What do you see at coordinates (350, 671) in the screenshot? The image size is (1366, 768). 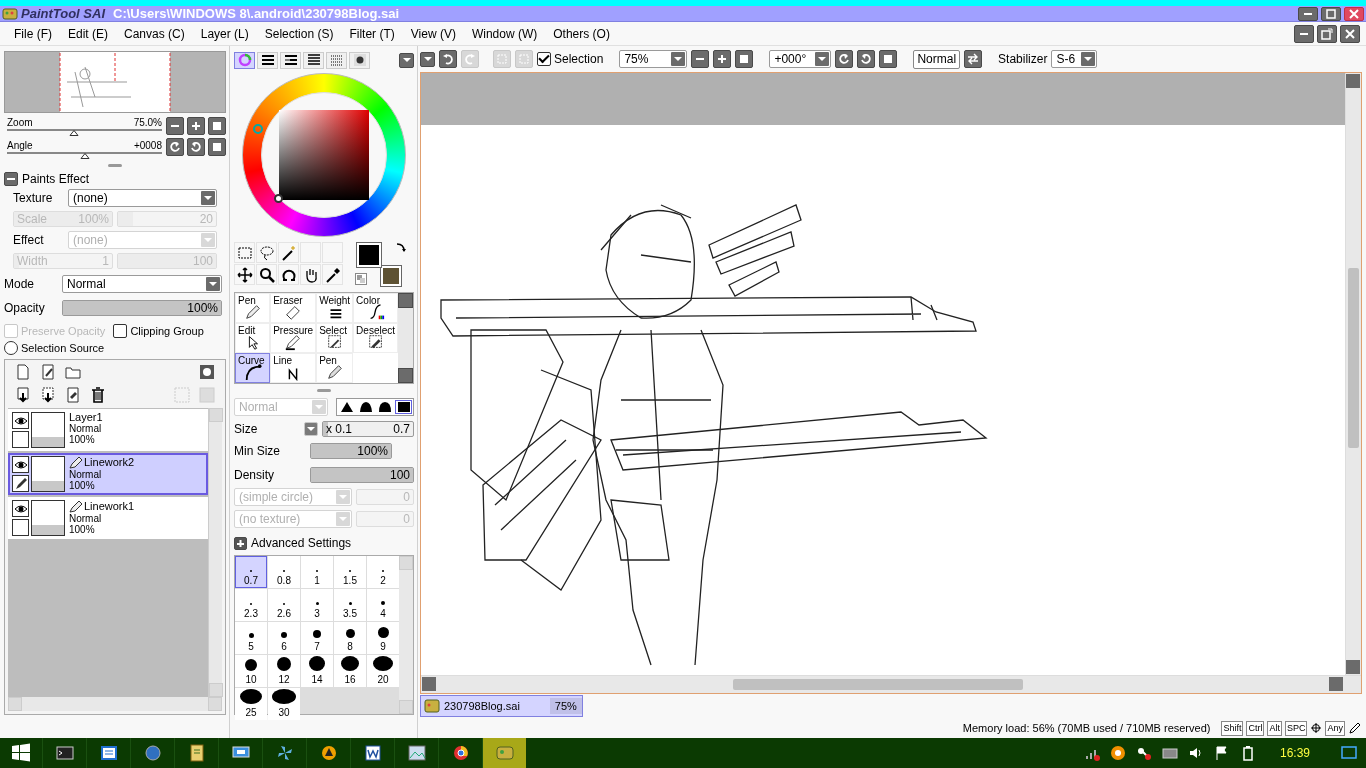 I see `brush-size-option: 16` at bounding box center [350, 671].